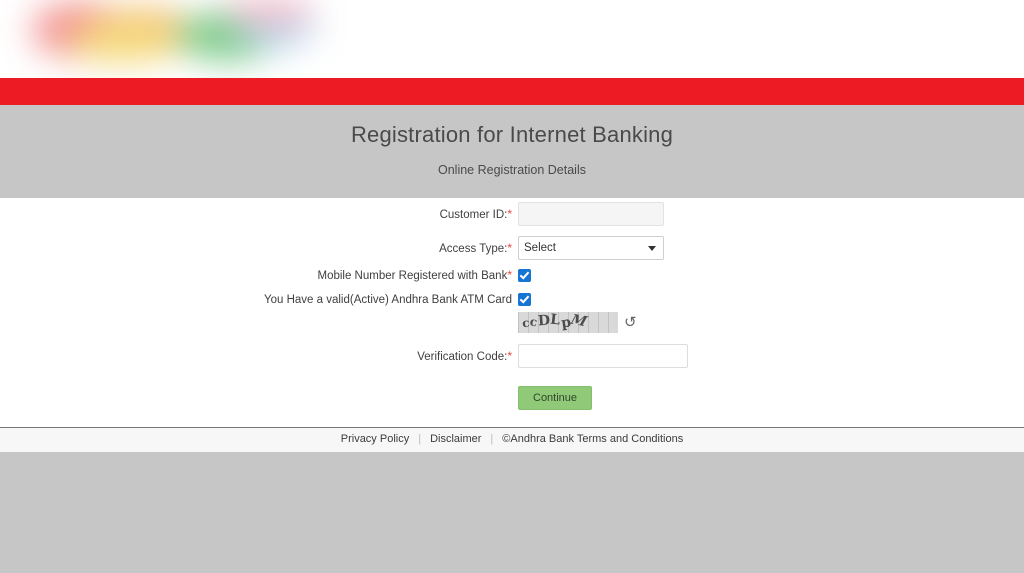  I want to click on verification-code-input, so click(603, 356).